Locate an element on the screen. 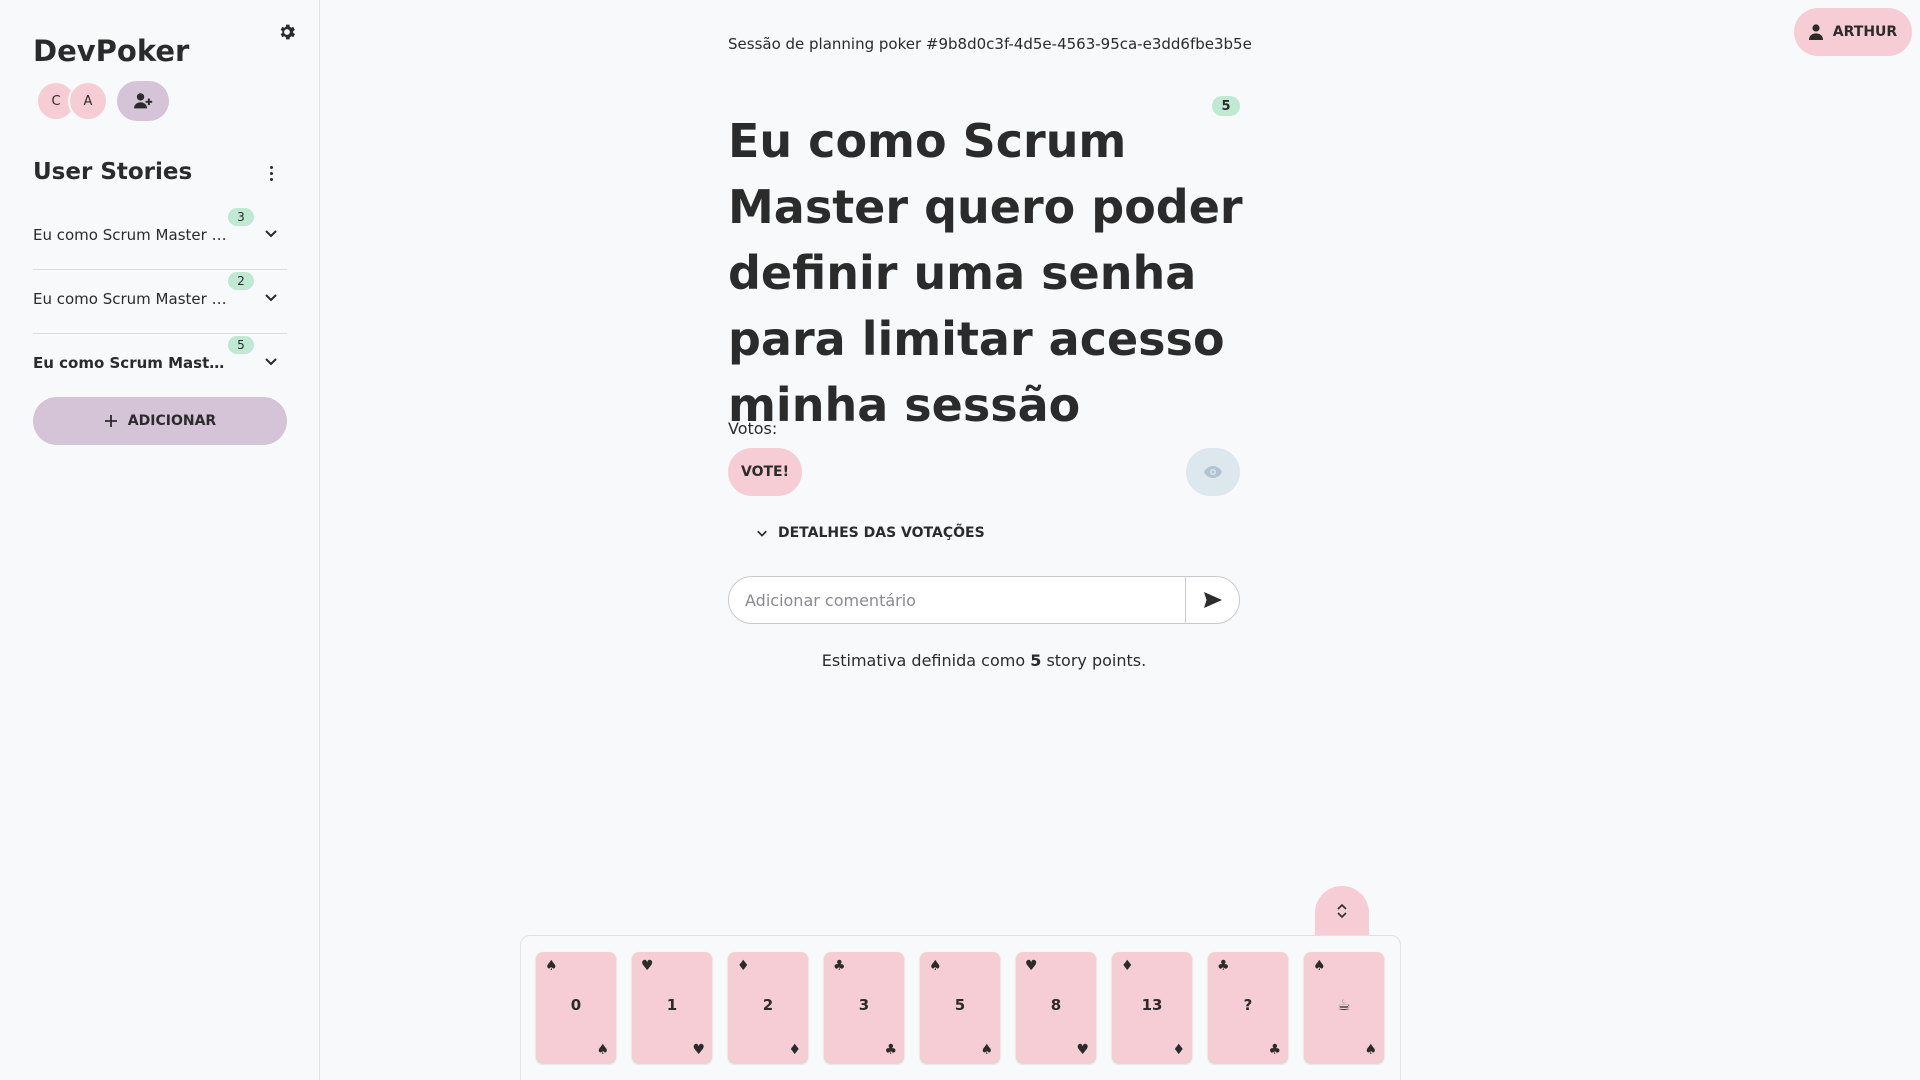 The image size is (1920, 1080). user-name: ARTHUR is located at coordinates (1865, 32).